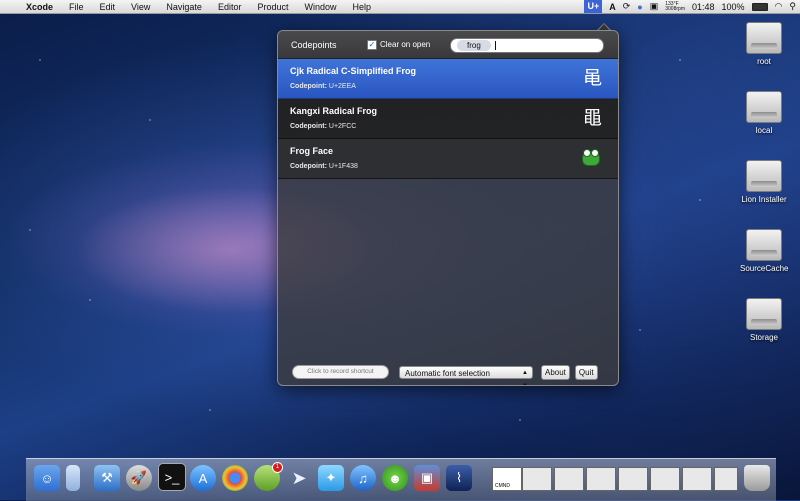 The height and width of the screenshot is (501, 800). What do you see at coordinates (139, 478) in the screenshot?
I see `launchpad-icon: 🚀` at bounding box center [139, 478].